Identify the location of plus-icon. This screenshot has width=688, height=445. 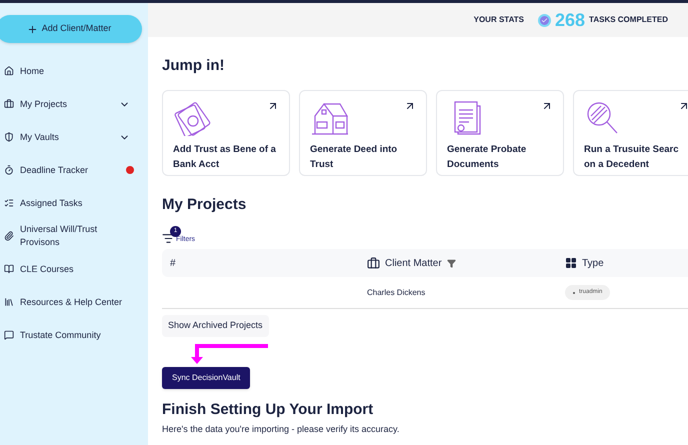
(32, 29).